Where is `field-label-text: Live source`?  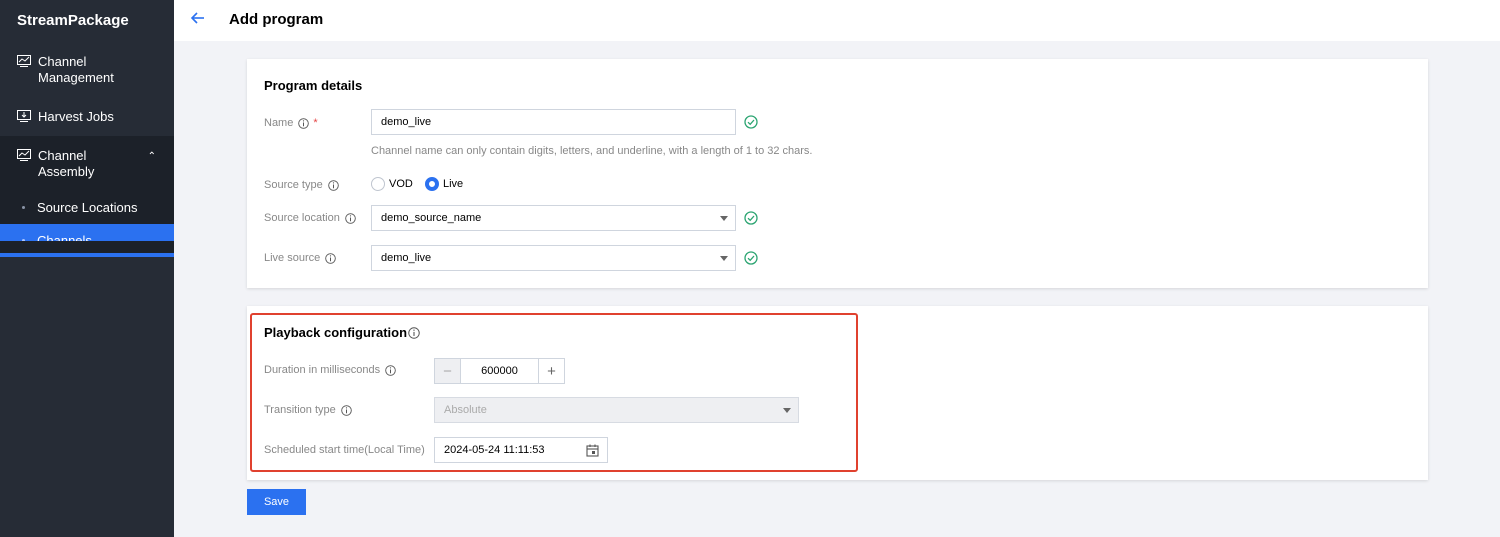 field-label-text: Live source is located at coordinates (292, 258).